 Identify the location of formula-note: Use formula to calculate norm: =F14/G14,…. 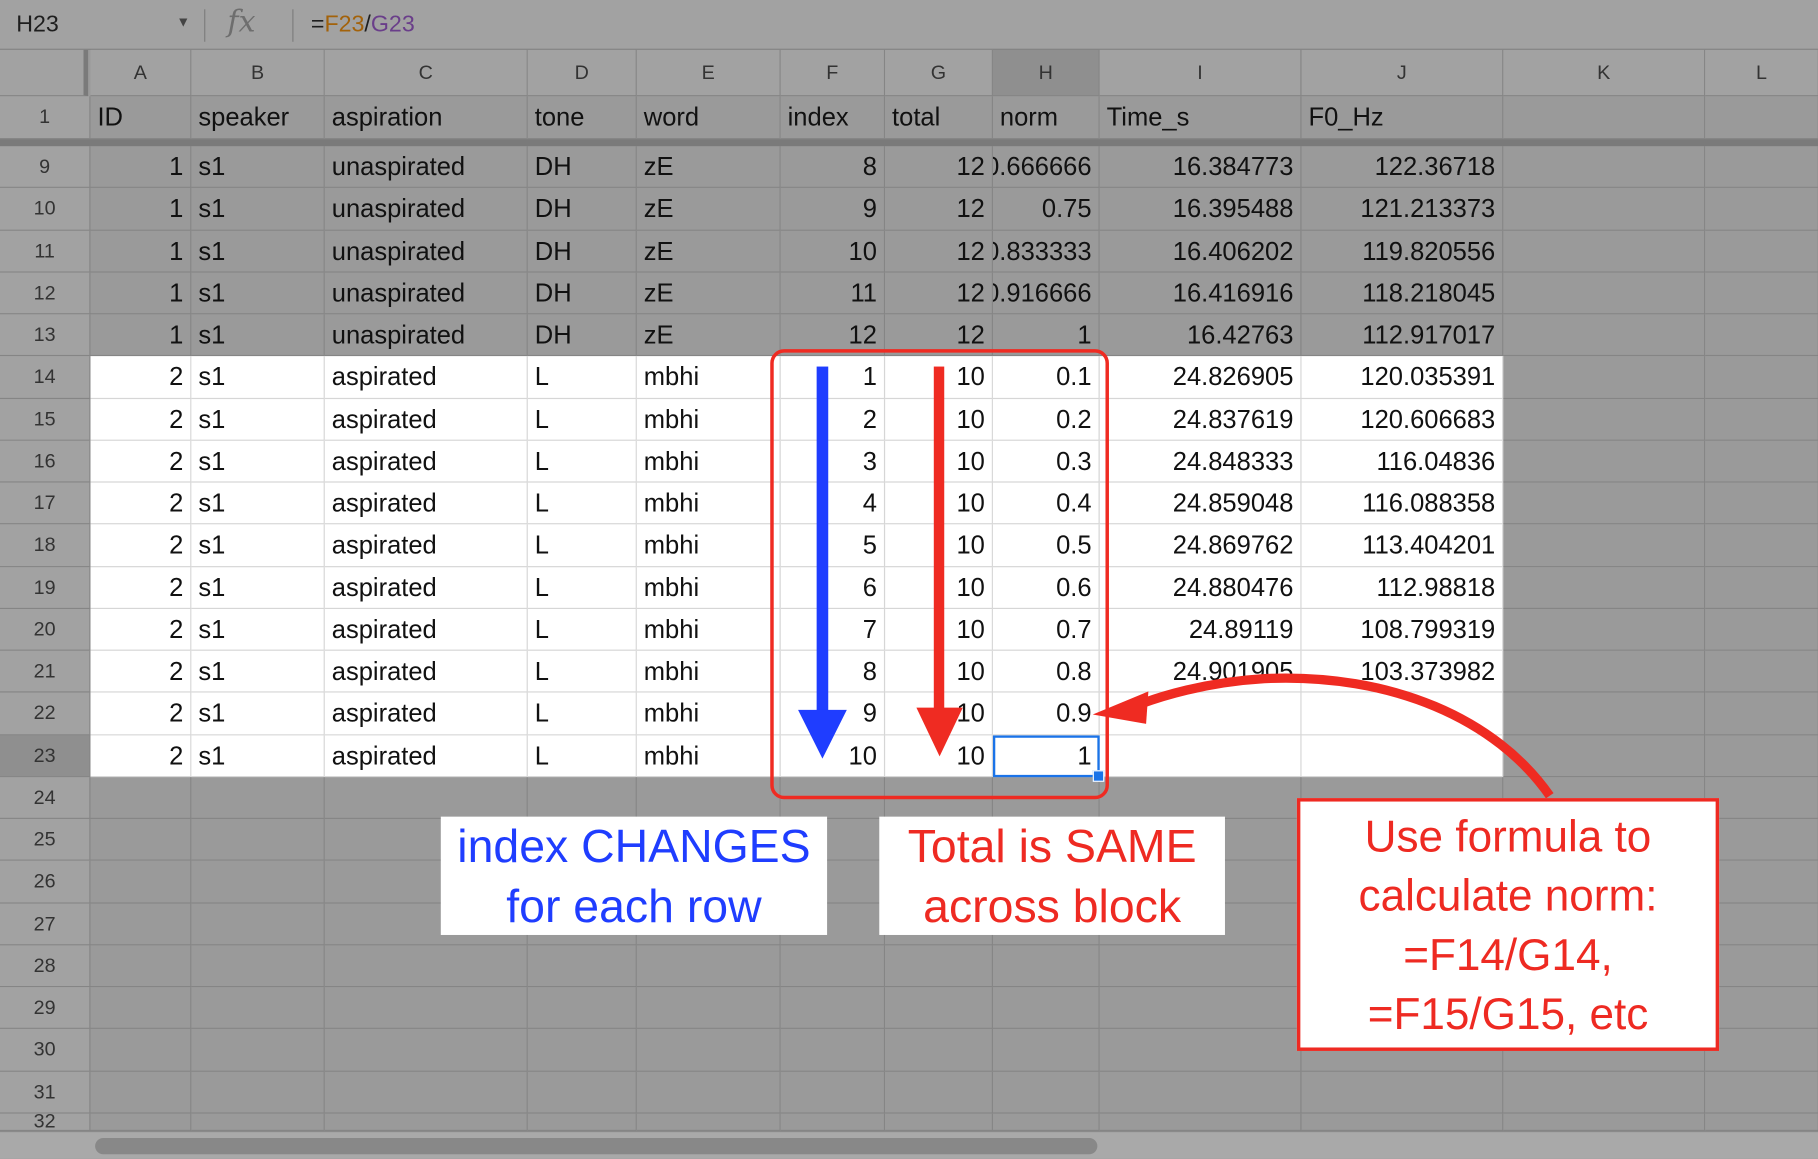
(1508, 924).